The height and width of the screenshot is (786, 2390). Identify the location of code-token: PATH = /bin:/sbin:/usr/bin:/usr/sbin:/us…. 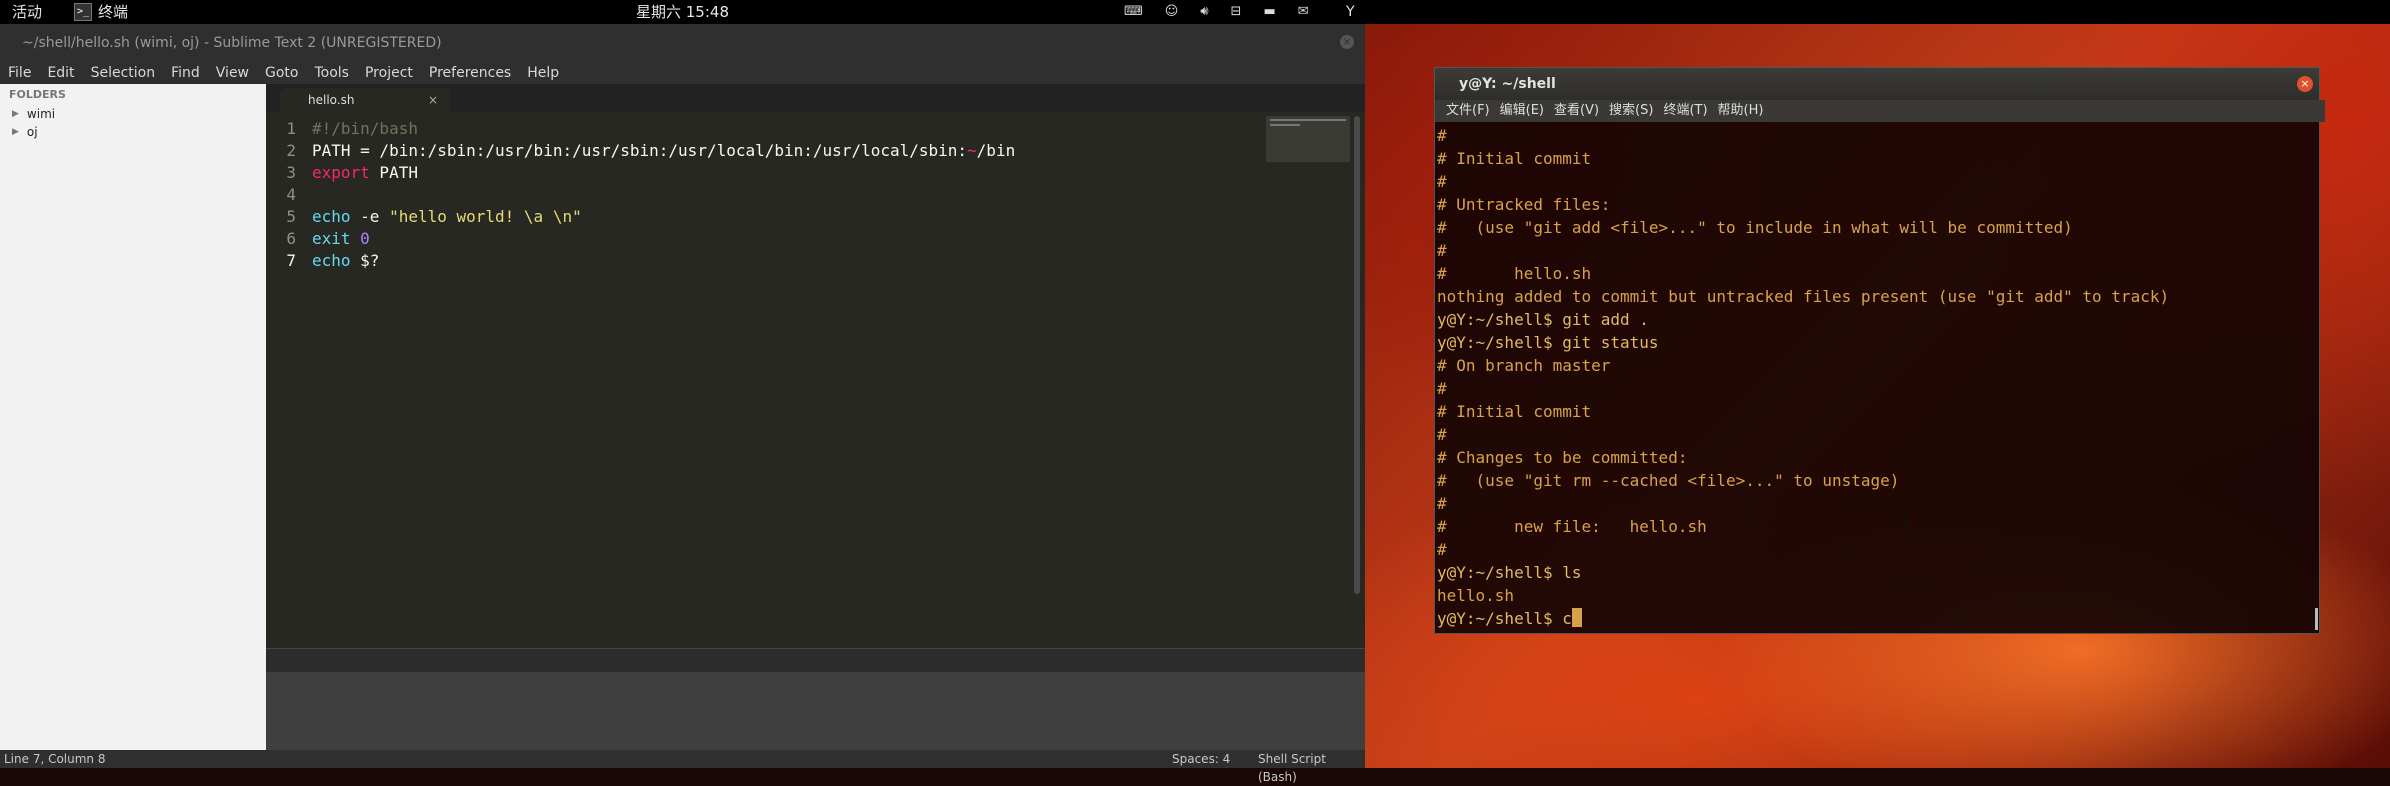
(640, 150).